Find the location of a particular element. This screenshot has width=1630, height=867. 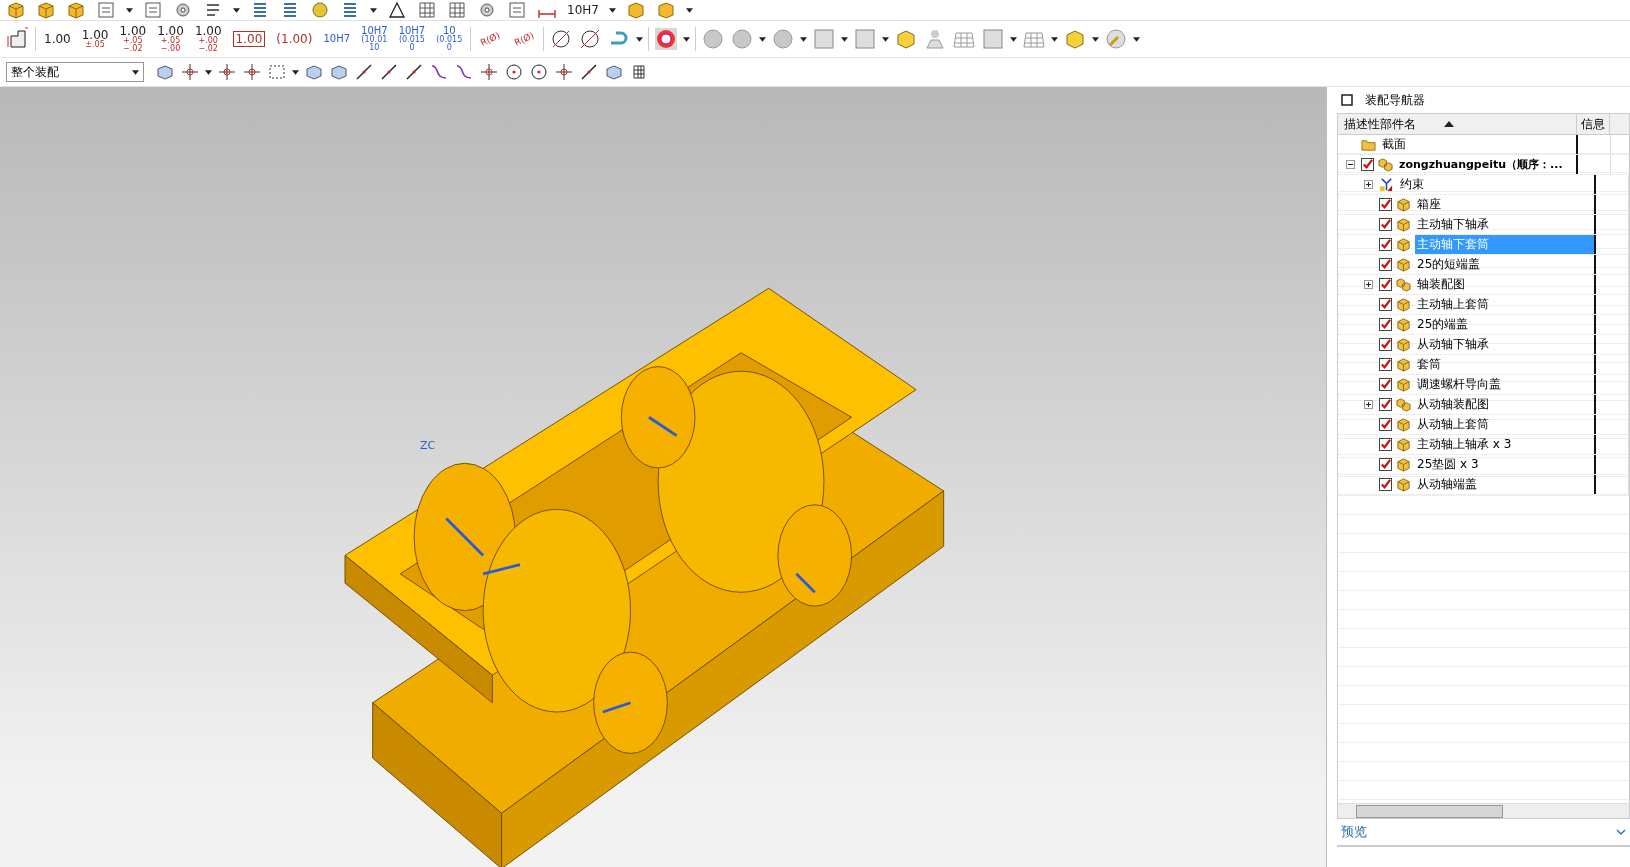

tree-item: 调速螺杆导向盖 is located at coordinates (1459, 384).